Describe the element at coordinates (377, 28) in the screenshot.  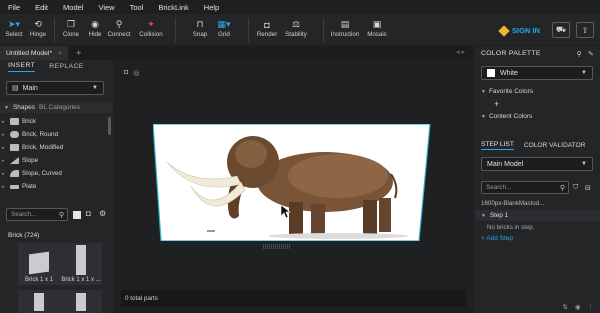
I see `mosaic-tool: ▣ Mosaic` at that location.